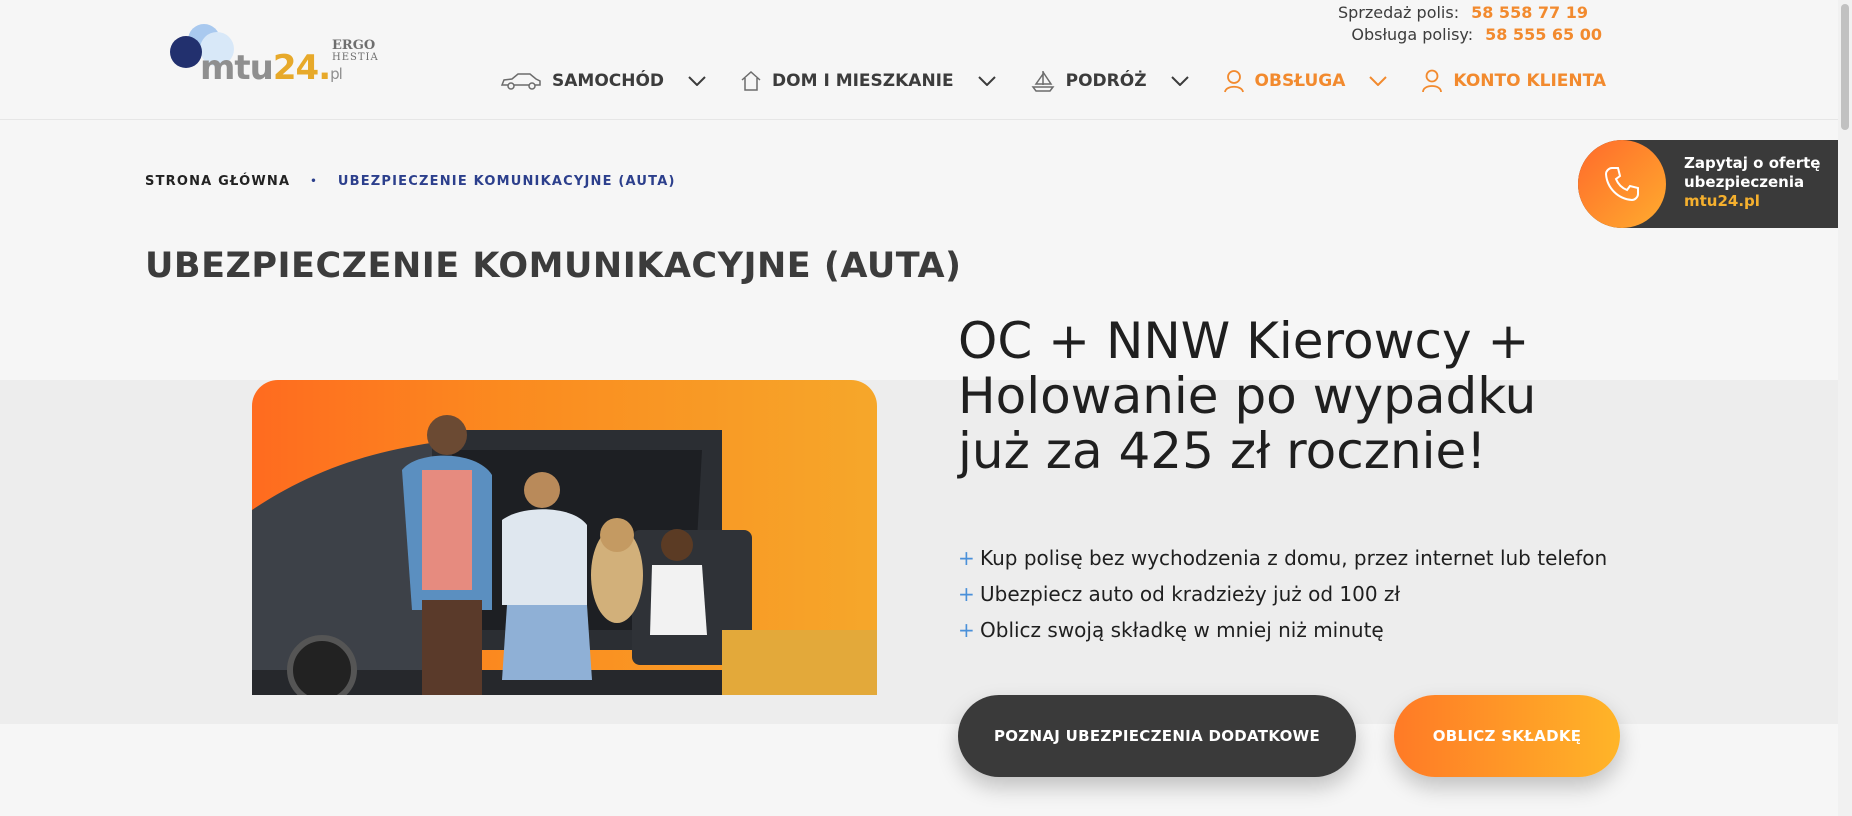  What do you see at coordinates (1752, 201) in the screenshot?
I see `ask-link: mtu24.pl` at bounding box center [1752, 201].